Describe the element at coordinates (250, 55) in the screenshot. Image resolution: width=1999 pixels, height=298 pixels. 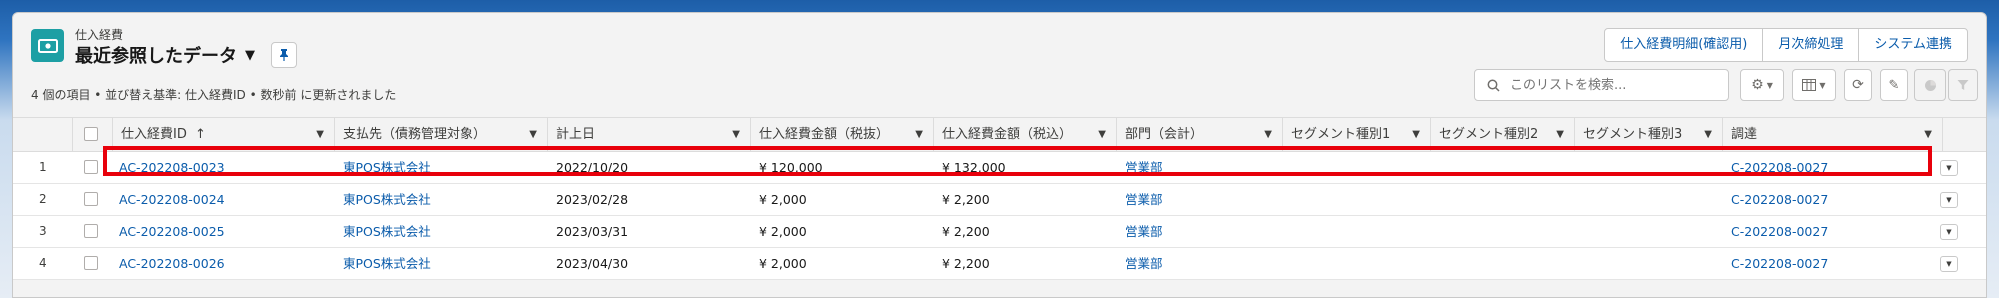
I see `list-view-switcher-icon: ▼` at that location.